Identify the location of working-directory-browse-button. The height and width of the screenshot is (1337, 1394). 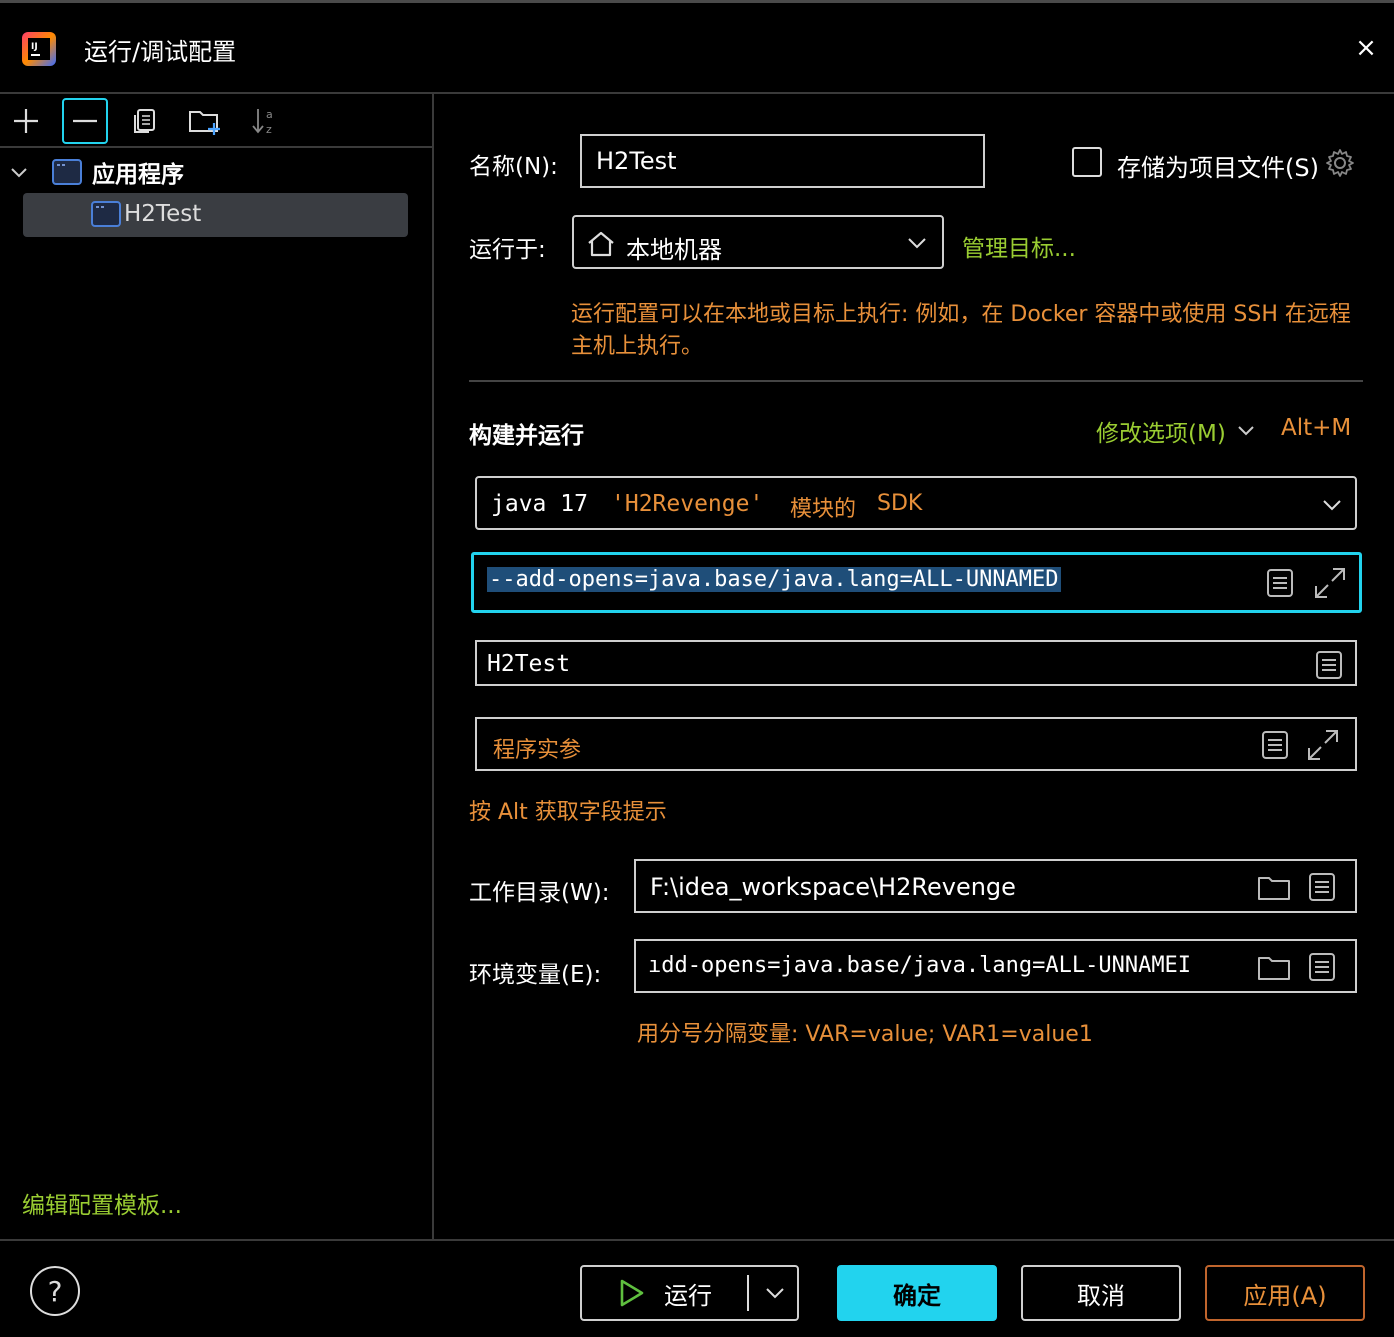
(1274, 888).